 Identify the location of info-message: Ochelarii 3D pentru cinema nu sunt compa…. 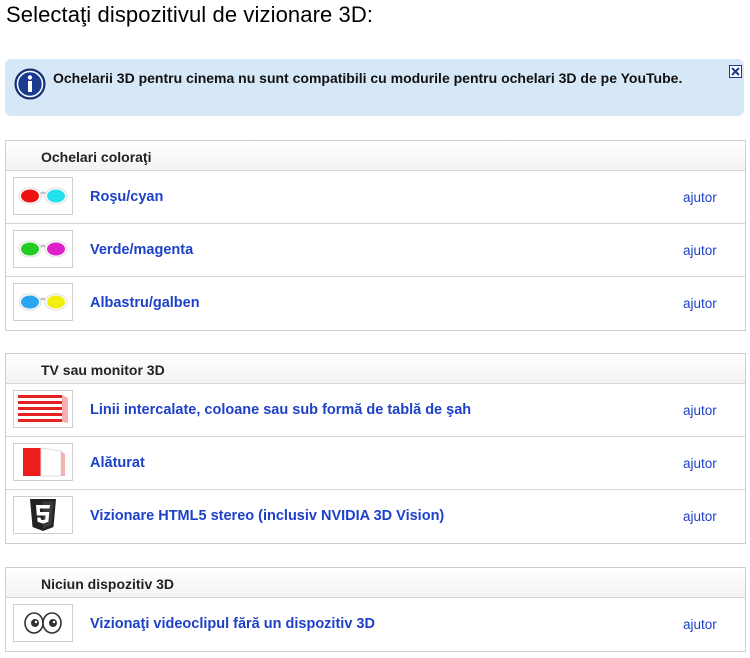
(368, 78).